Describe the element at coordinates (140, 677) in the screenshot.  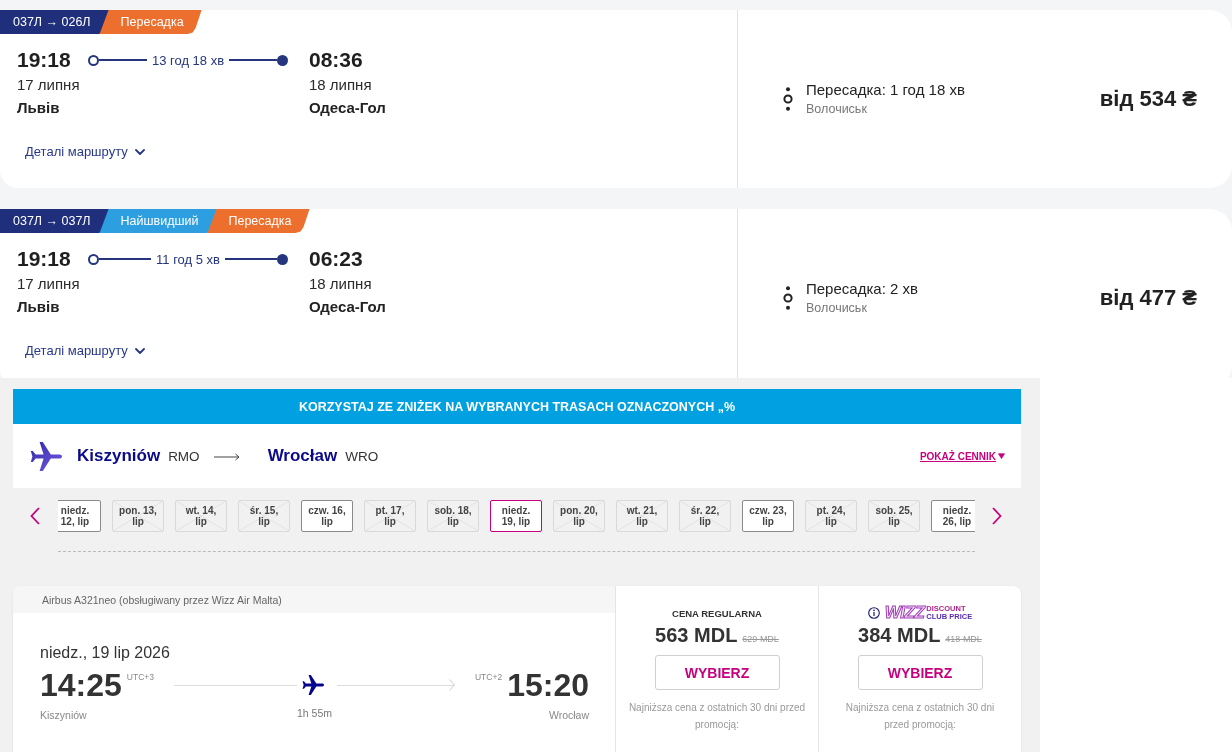
I see `departure-utc: UTC+3` at that location.